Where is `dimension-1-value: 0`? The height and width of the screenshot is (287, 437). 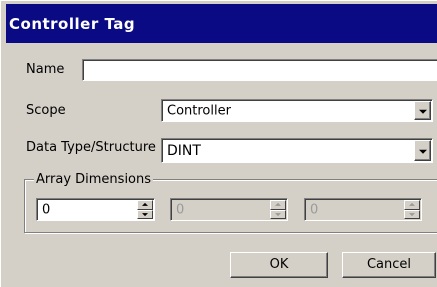
dimension-1-value: 0 is located at coordinates (180, 209).